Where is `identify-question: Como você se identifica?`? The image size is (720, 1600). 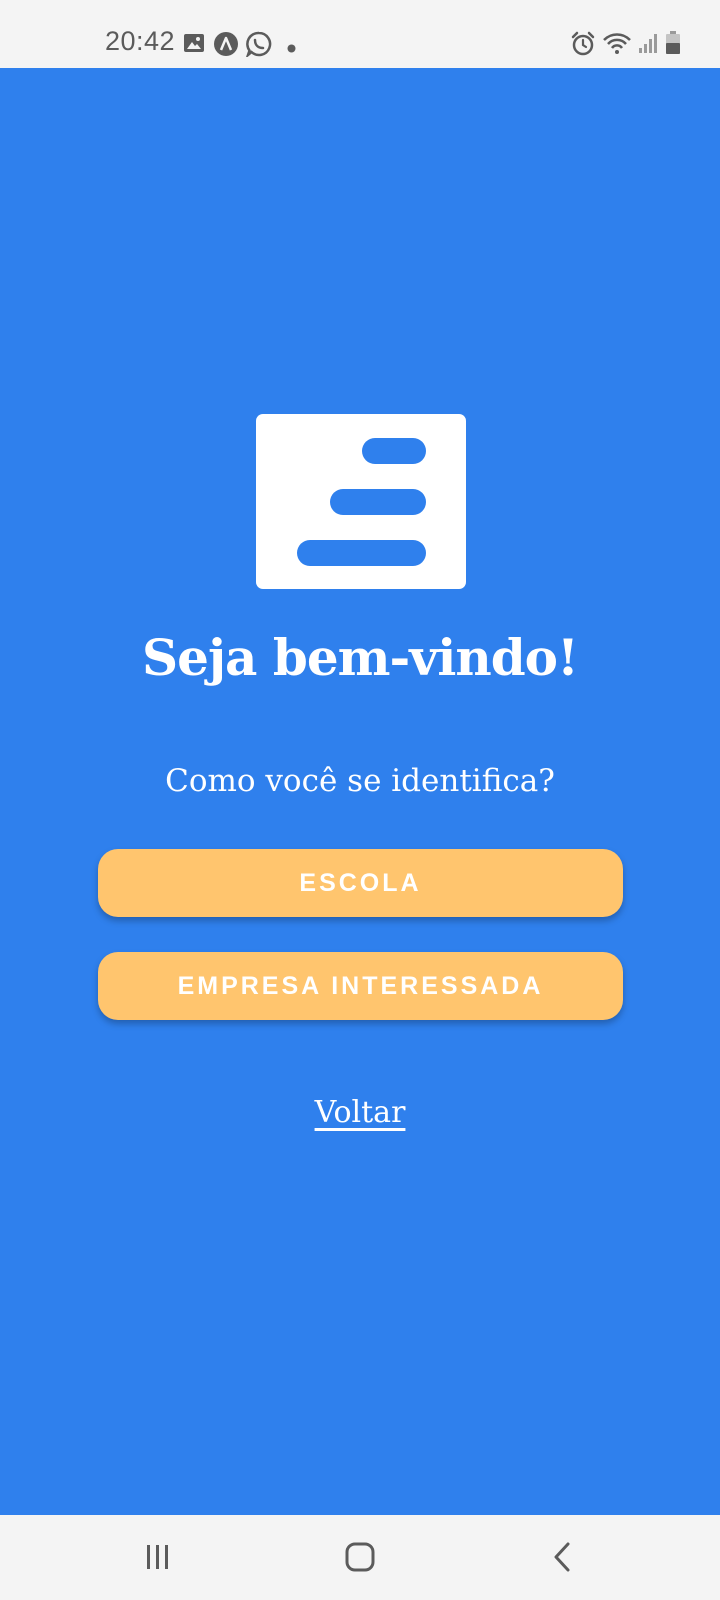
identify-question: Como você se identifica? is located at coordinates (360, 781).